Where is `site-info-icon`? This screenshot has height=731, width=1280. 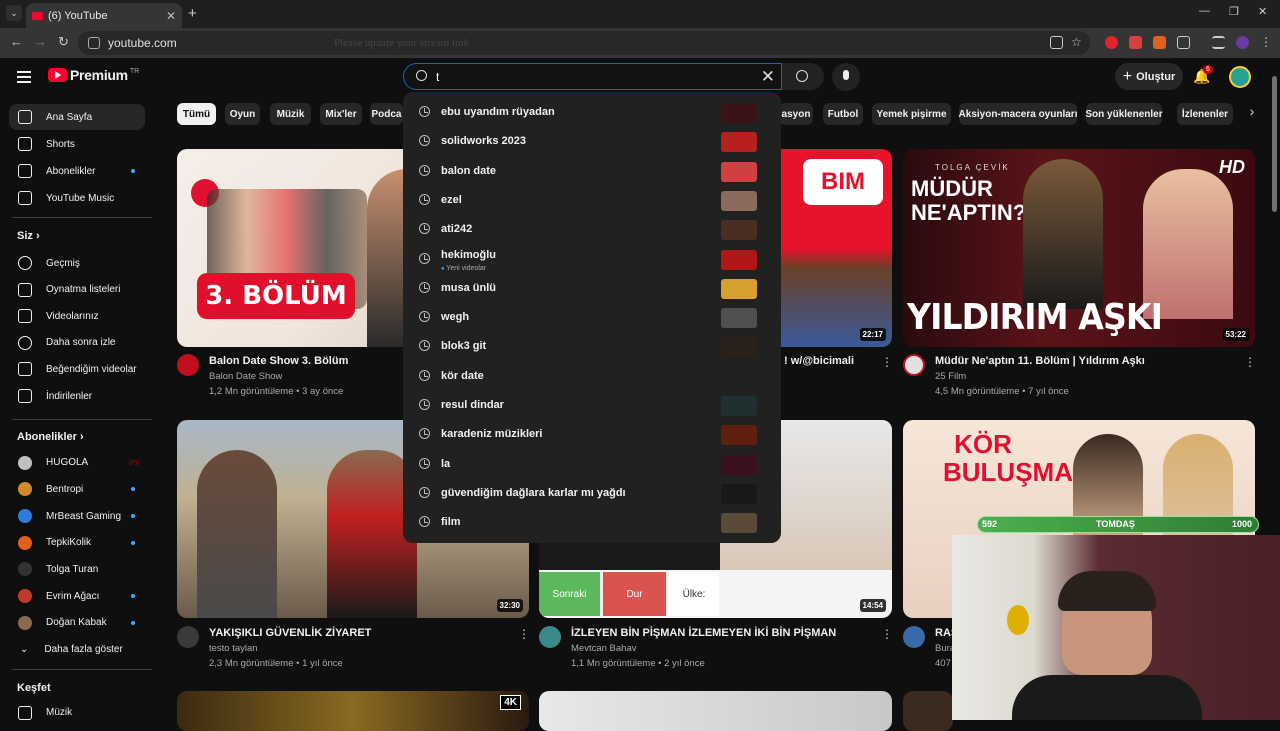 site-info-icon is located at coordinates (94, 43).